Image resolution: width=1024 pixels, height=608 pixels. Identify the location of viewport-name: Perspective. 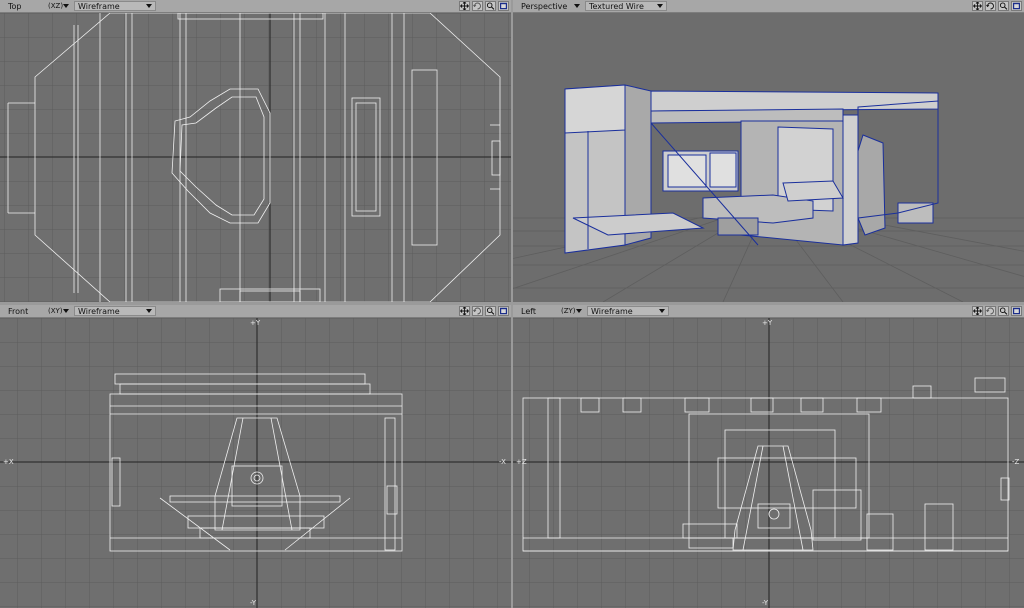
(544, 6).